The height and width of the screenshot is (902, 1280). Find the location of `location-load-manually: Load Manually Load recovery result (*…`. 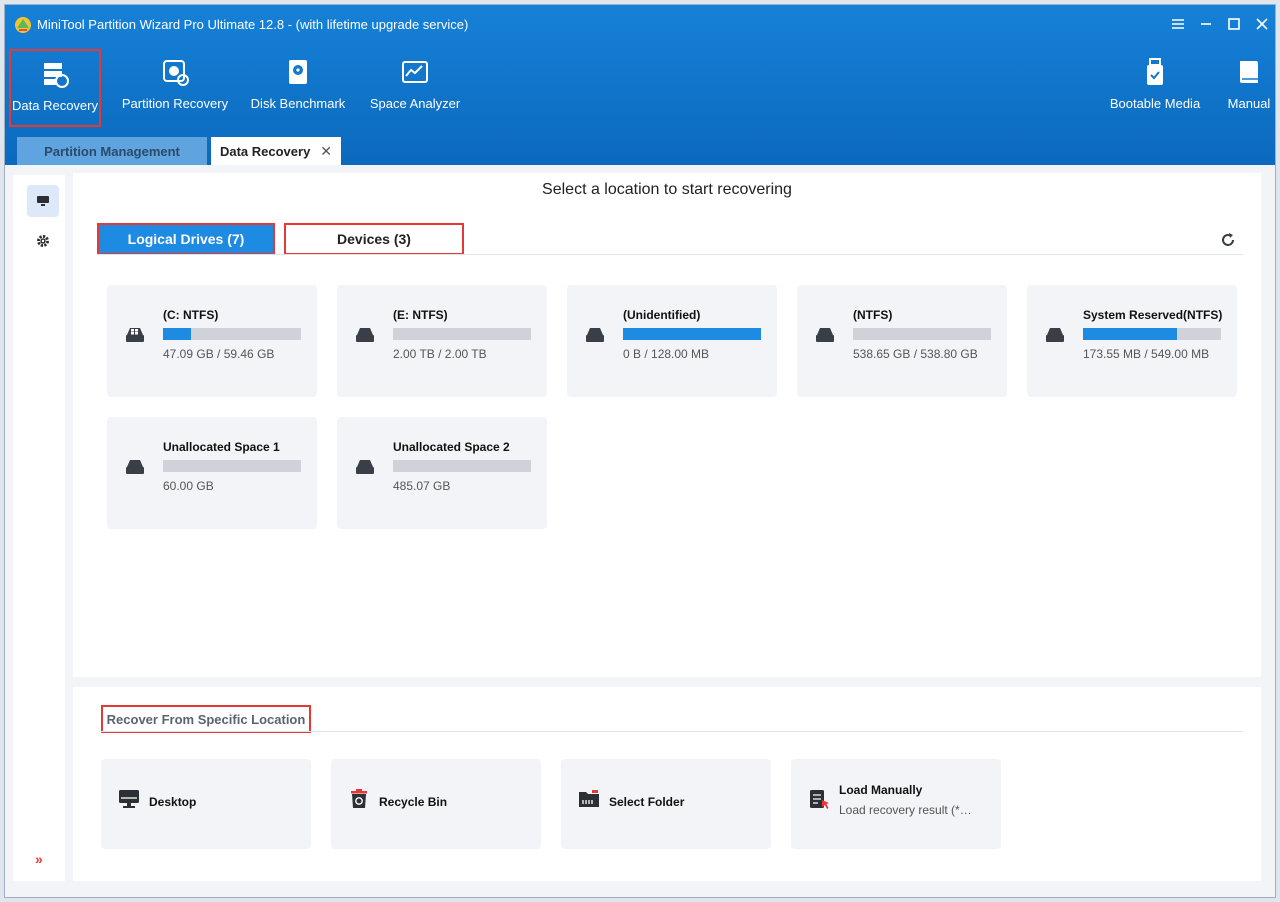

location-load-manually: Load Manually Load recovery result (*… is located at coordinates (896, 804).